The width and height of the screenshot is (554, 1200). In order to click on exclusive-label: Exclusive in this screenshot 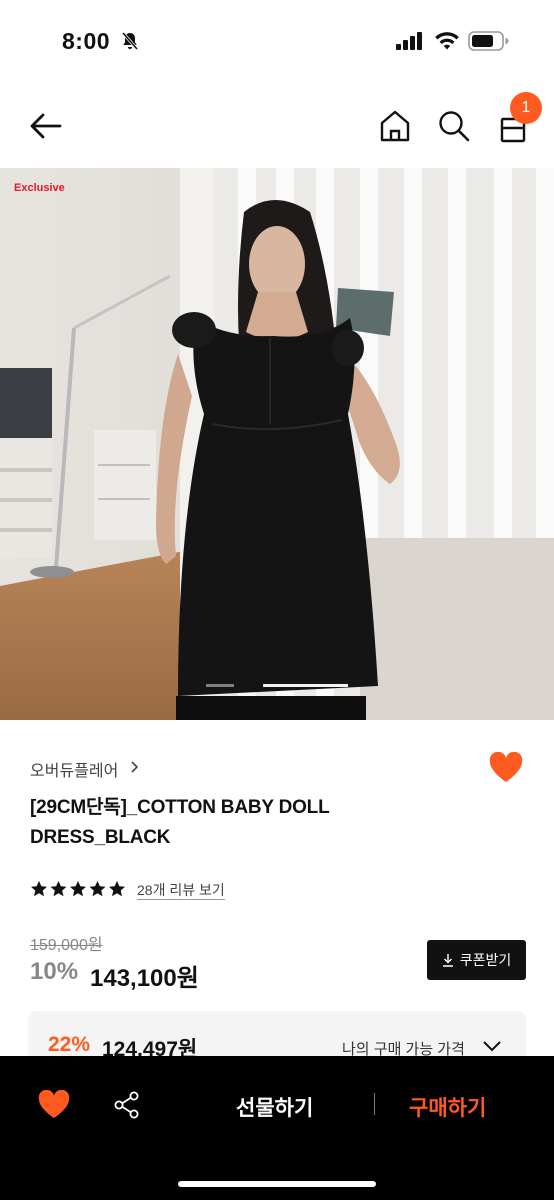, I will do `click(39, 188)`.